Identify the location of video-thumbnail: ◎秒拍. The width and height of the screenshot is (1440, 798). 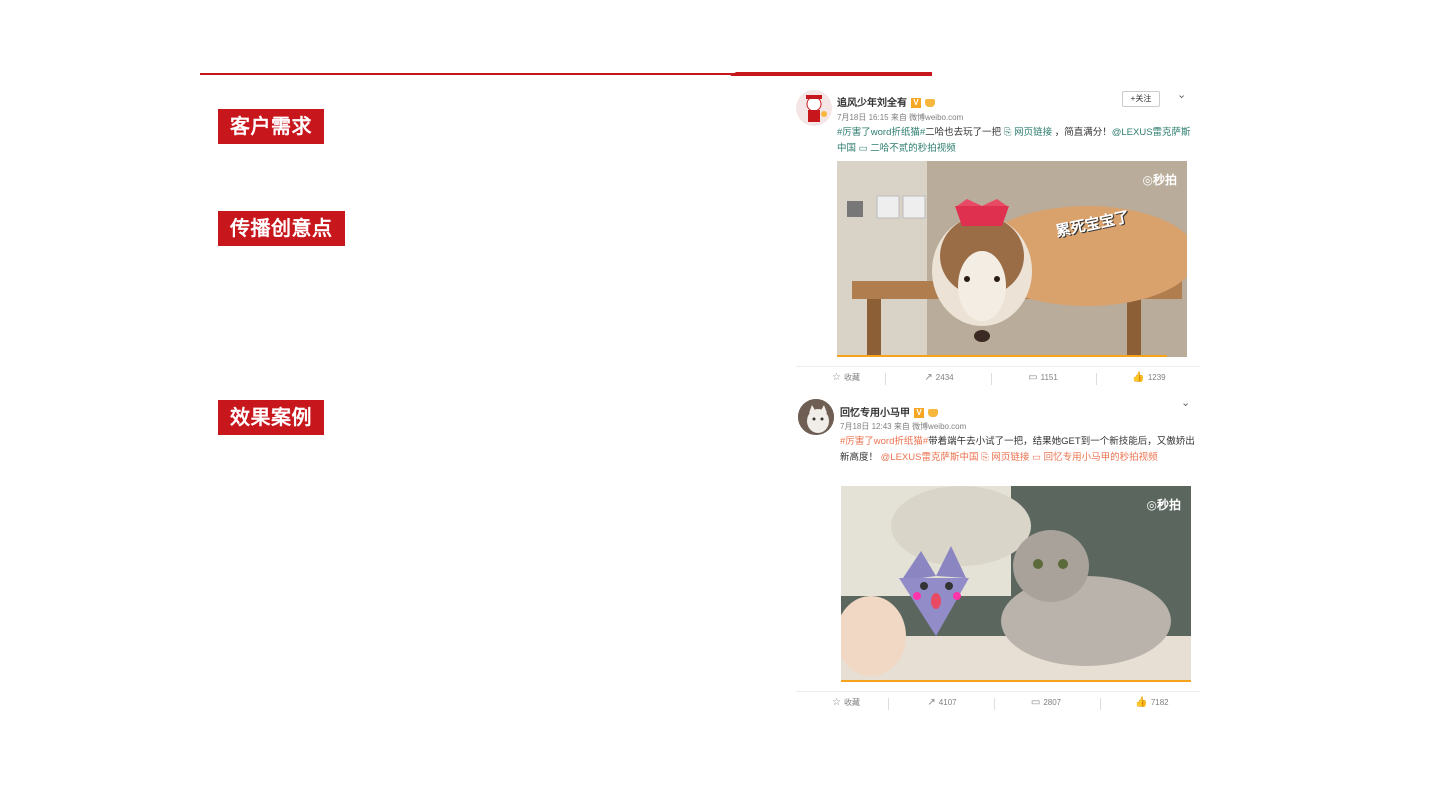
(1016, 584).